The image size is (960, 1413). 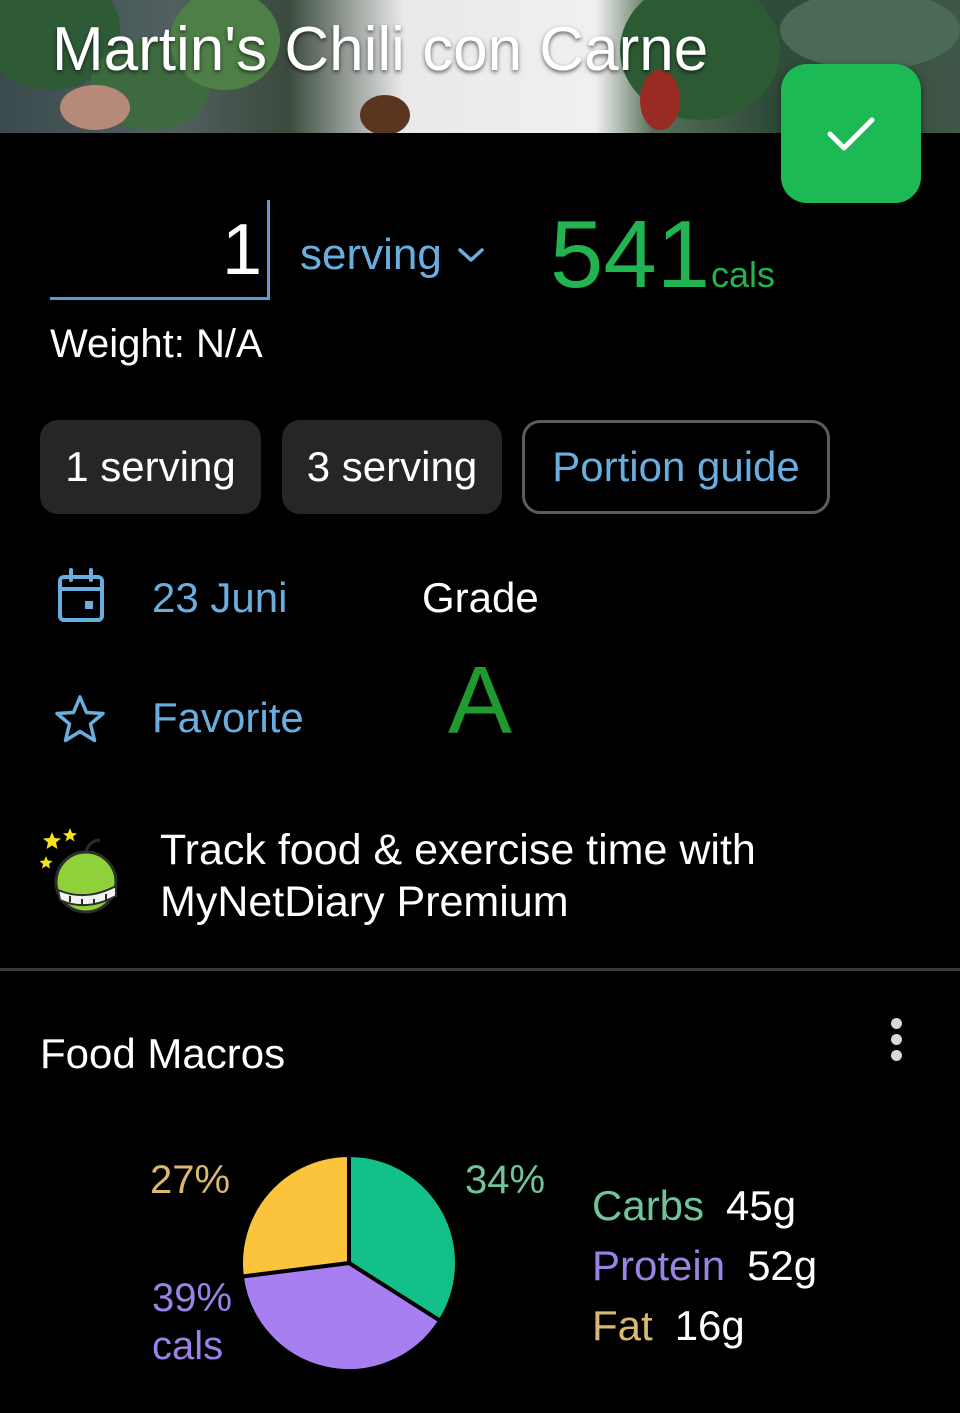 What do you see at coordinates (190, 1180) in the screenshot?
I see `fat-percent-label: 27%` at bounding box center [190, 1180].